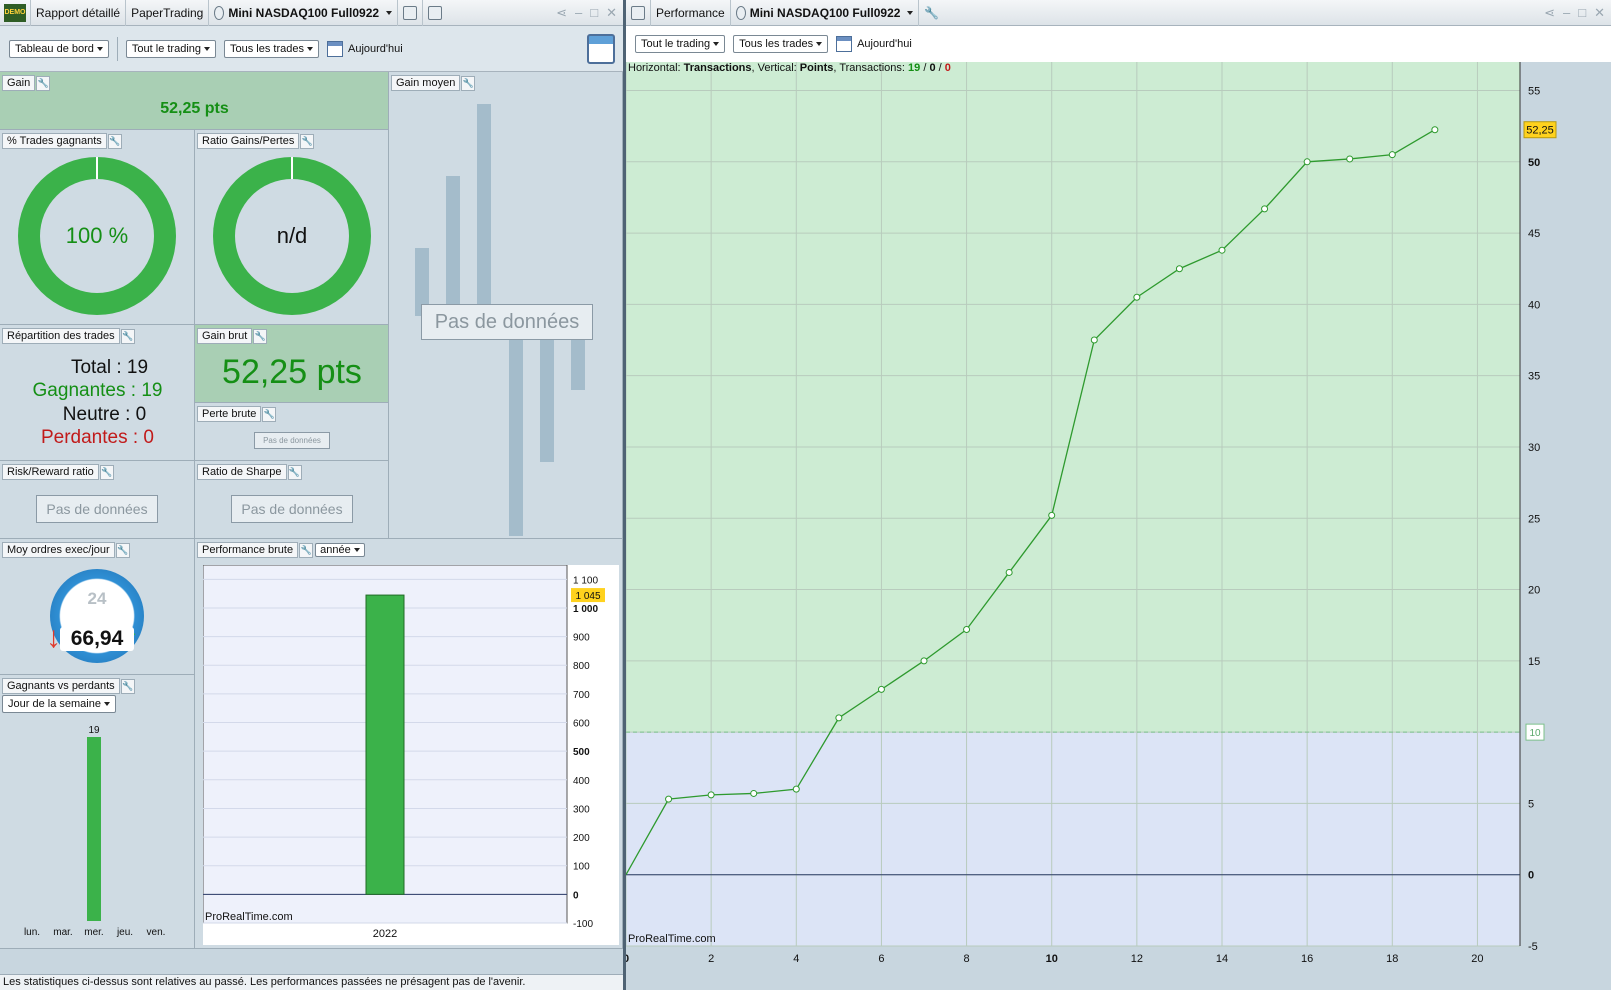  I want to click on value-label: 1 045, so click(587, 596).